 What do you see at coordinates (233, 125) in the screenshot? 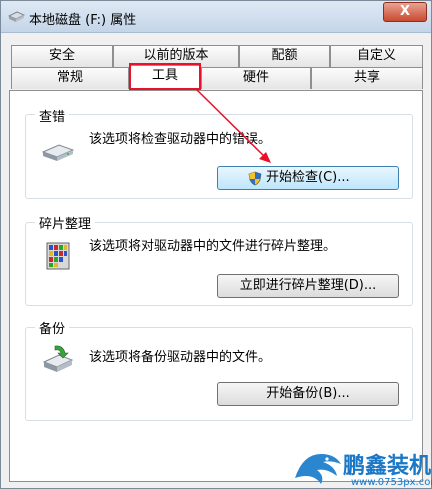
I see `annotation-arrow` at bounding box center [233, 125].